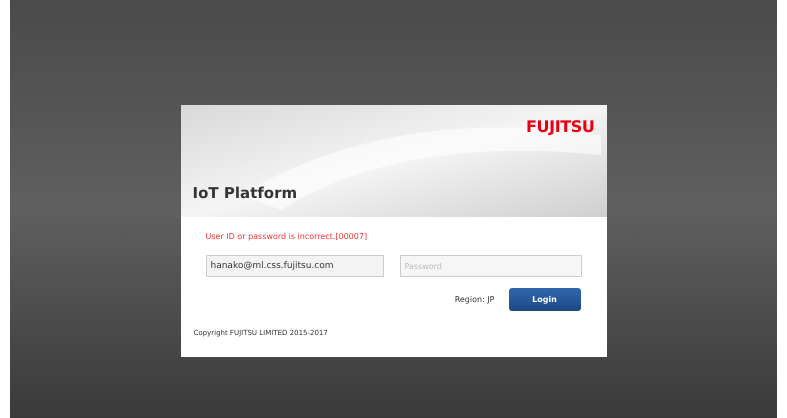 This screenshot has height=418, width=787. I want to click on region-label: Region: JP, so click(474, 300).